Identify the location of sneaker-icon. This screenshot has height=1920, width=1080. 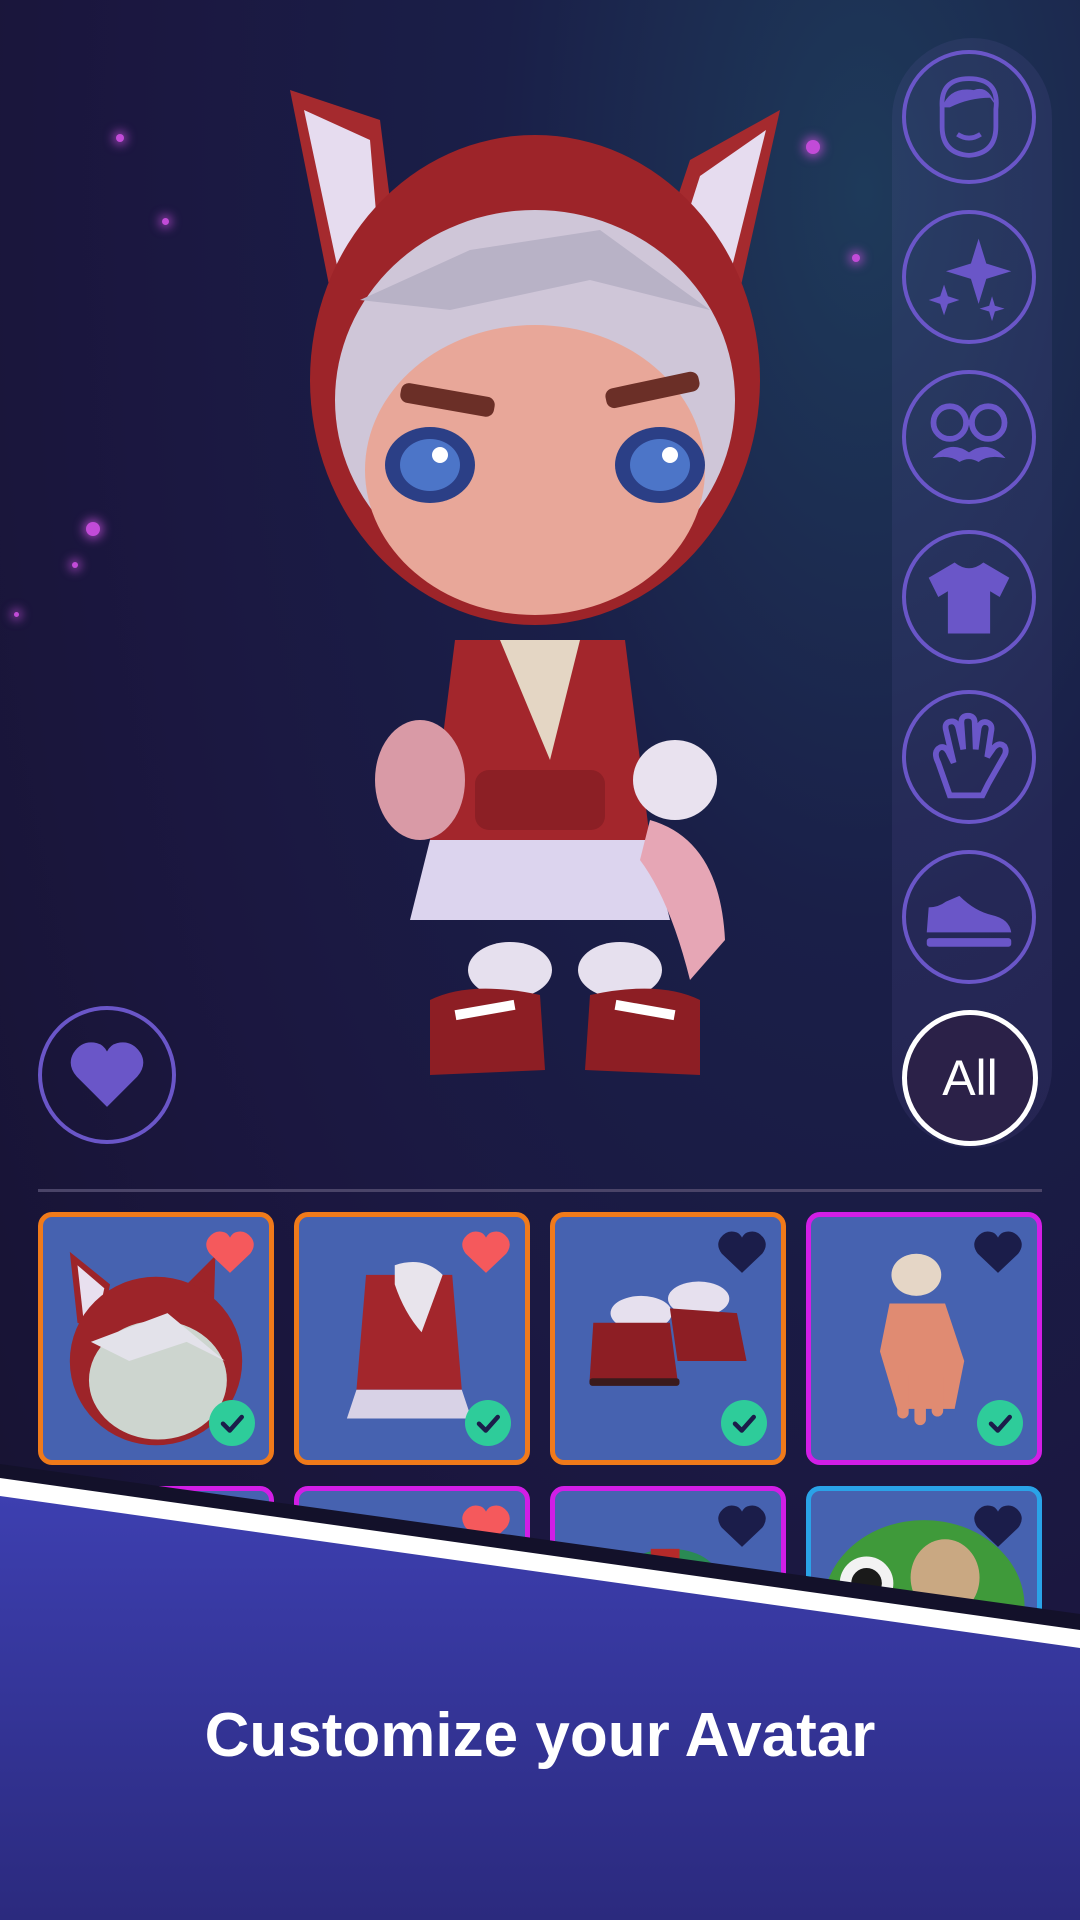
(969, 921).